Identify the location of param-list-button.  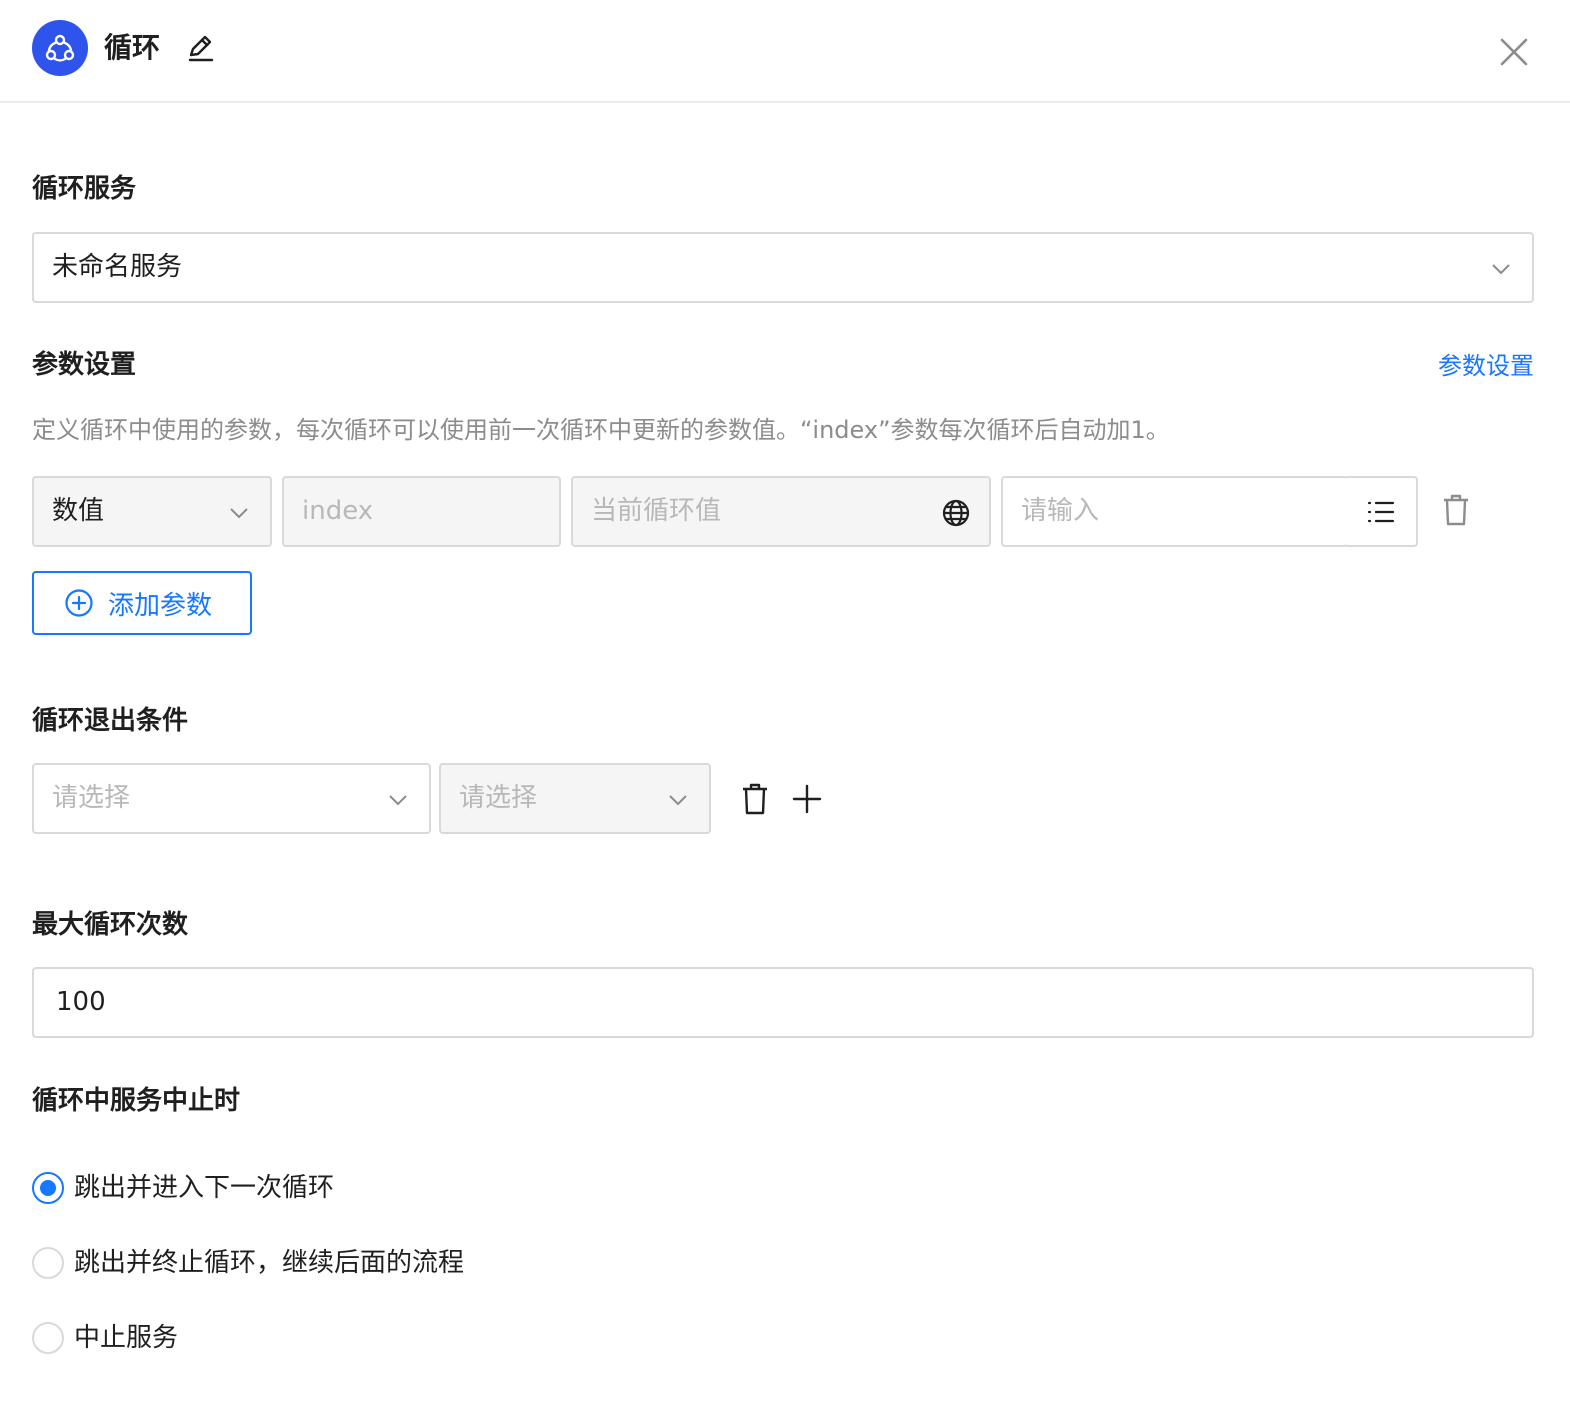
(1382, 511).